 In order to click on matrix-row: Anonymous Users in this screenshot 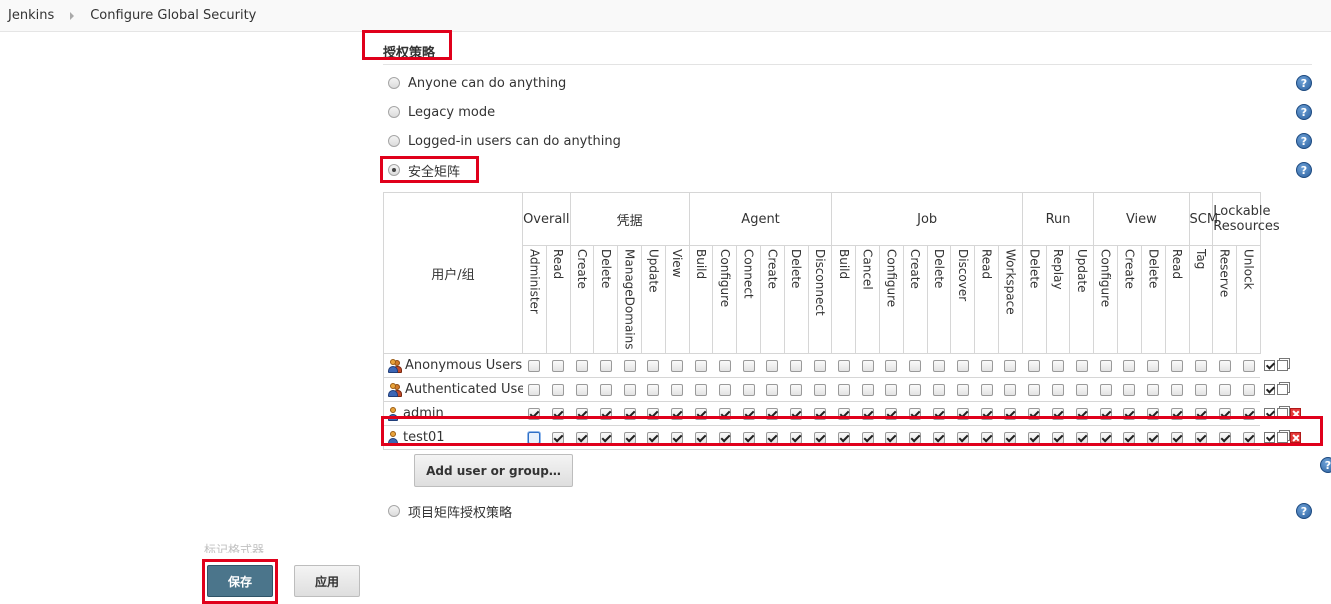, I will do `click(822, 366)`.